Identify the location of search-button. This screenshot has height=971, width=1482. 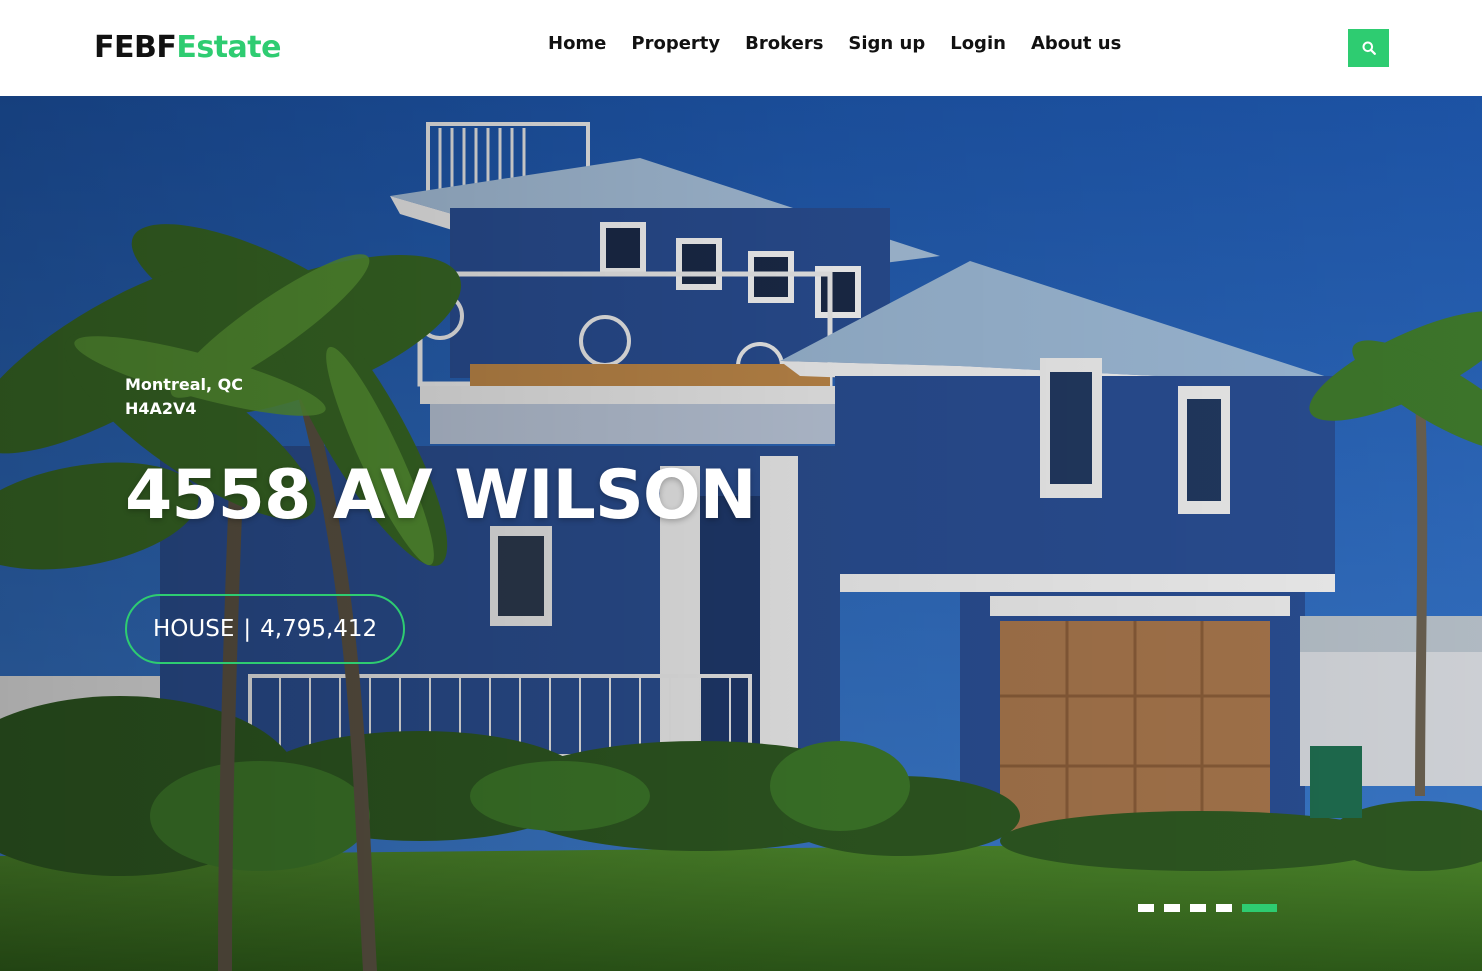
(1368, 48).